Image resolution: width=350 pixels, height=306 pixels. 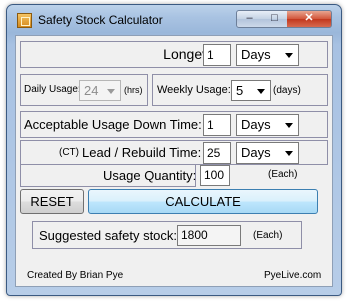 I want to click on close-button: ✕, so click(x=309, y=19).